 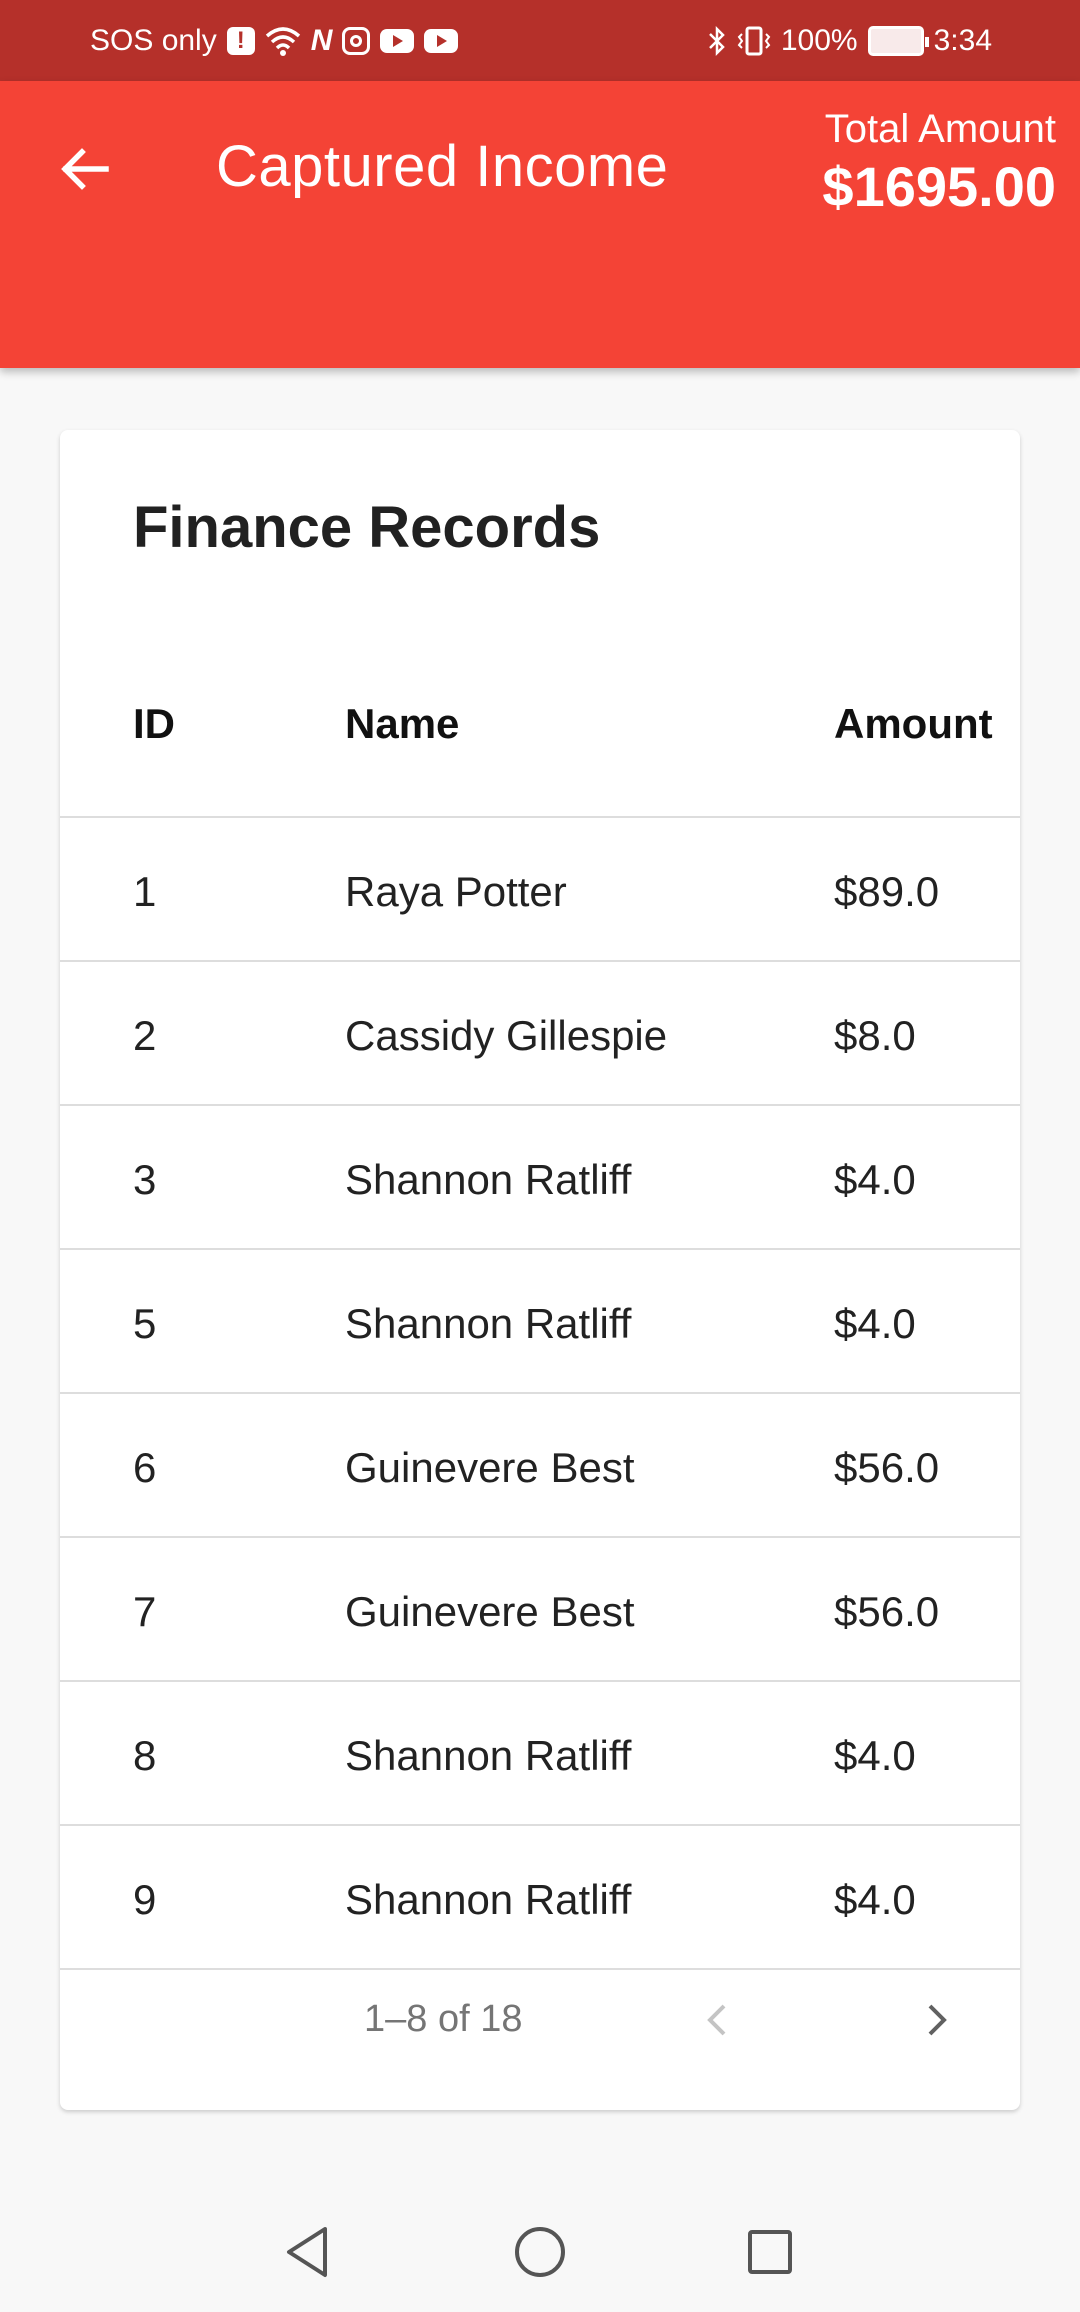 What do you see at coordinates (540, 724) in the screenshot?
I see `table-header: ID Name Amount` at bounding box center [540, 724].